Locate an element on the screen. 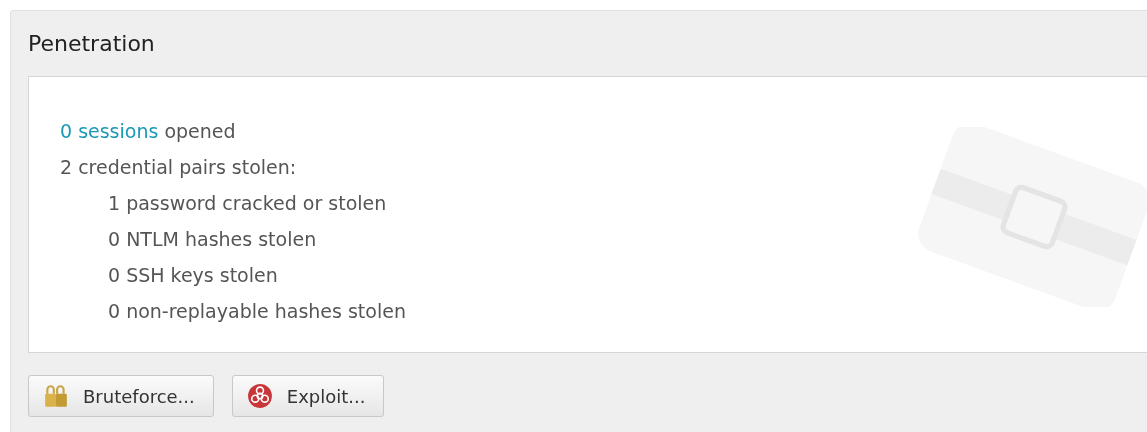  panel-title: Penetration is located at coordinates (91, 43).